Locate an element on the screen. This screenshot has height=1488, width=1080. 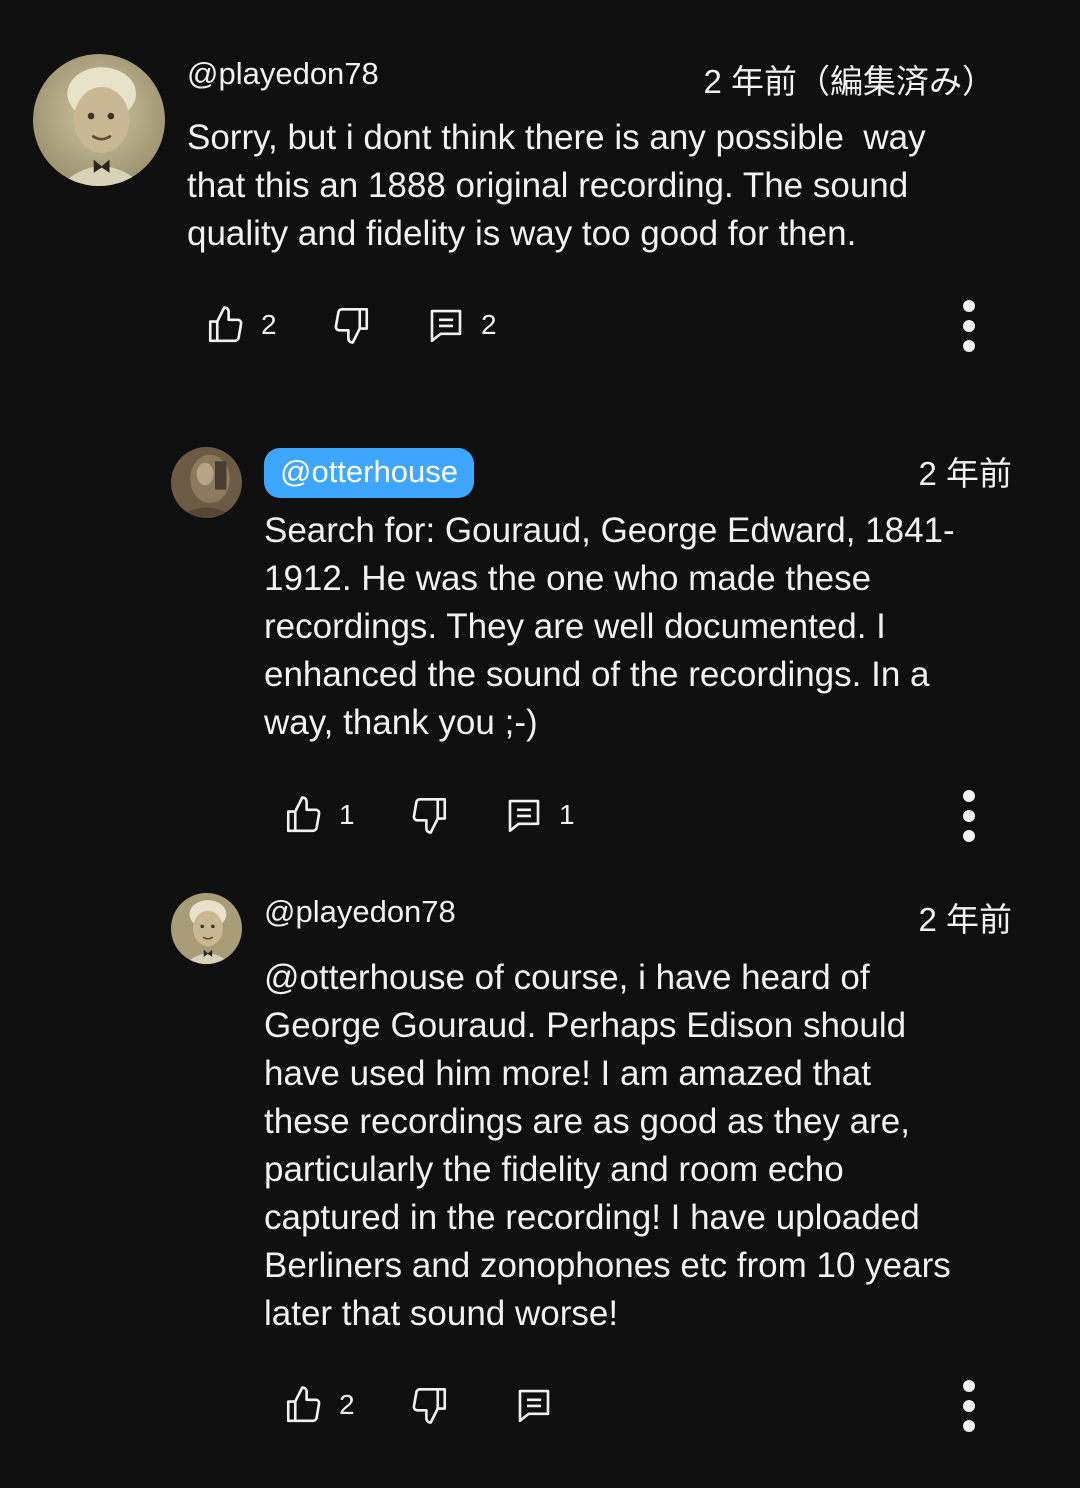
reply-count: 2 is located at coordinates (489, 324).